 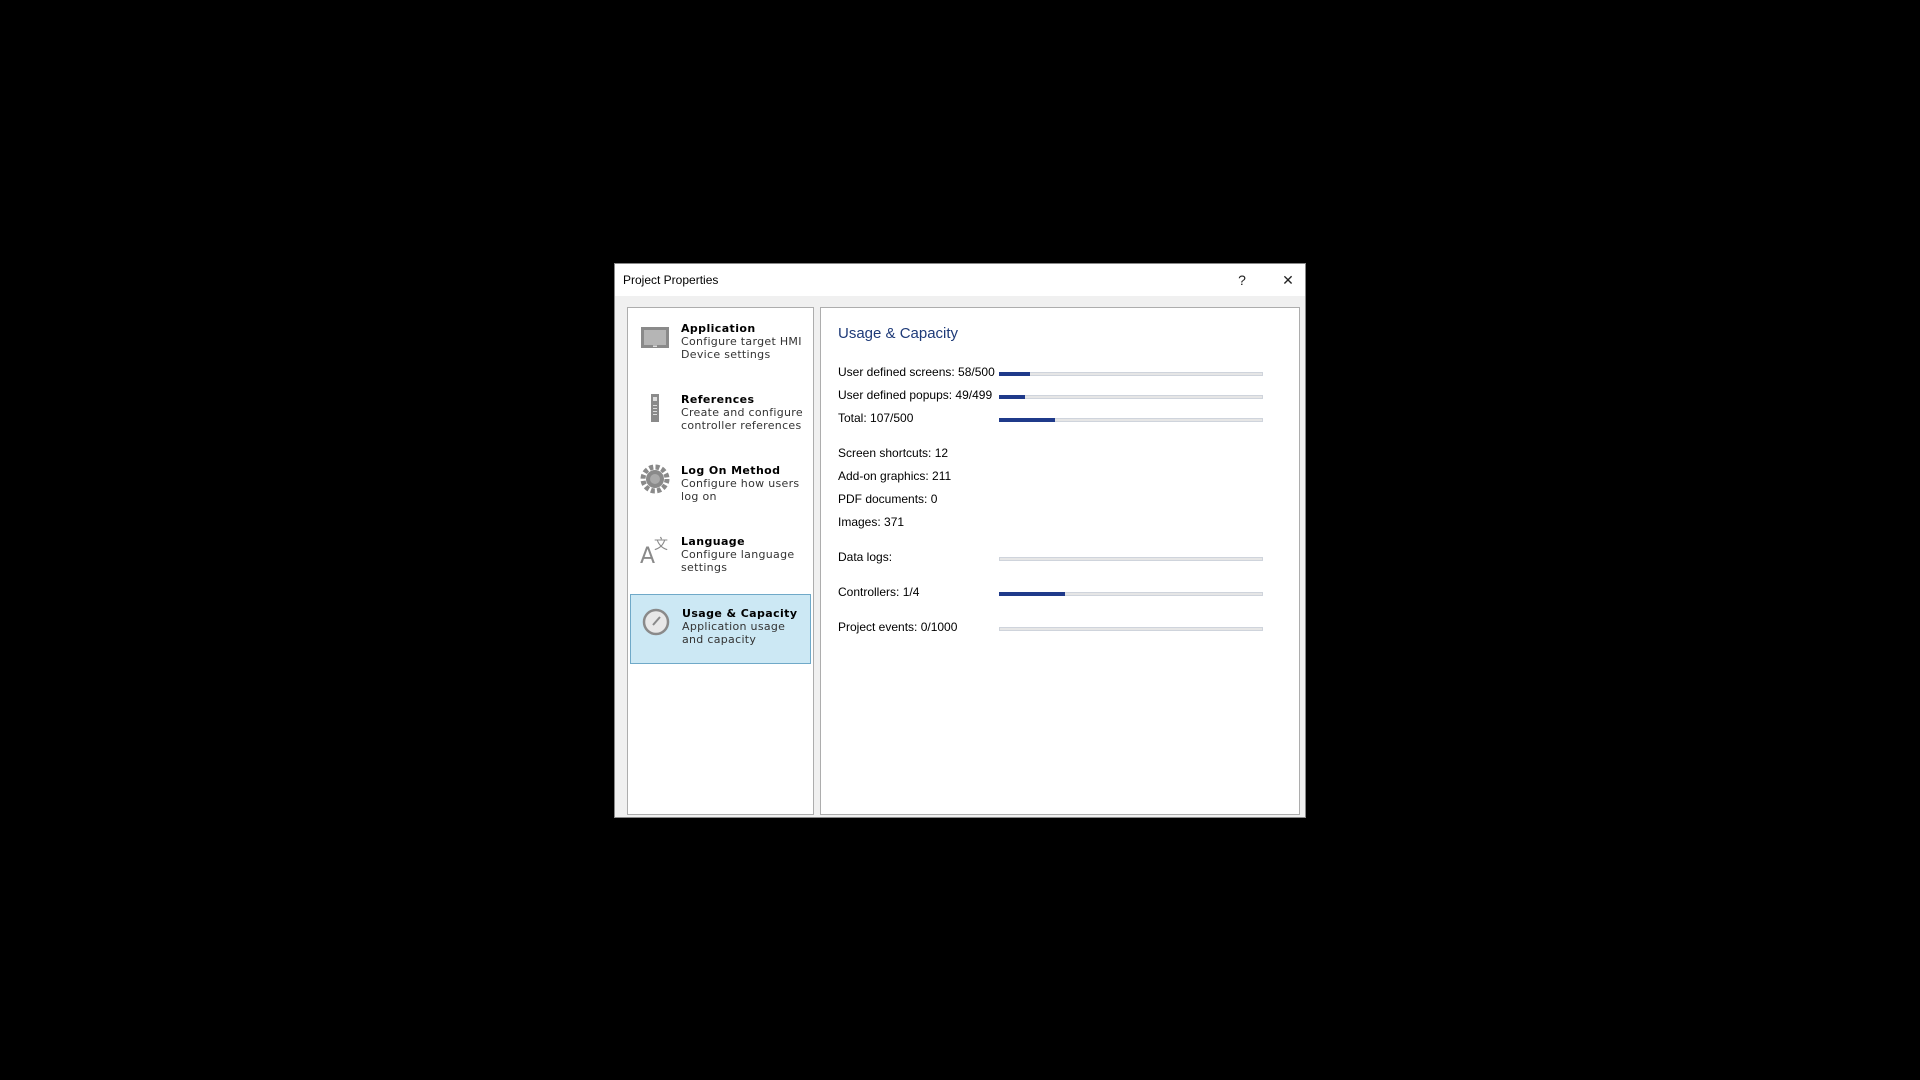 I want to click on sidebar-item-desc: Configure how users log on, so click(x=740, y=490).